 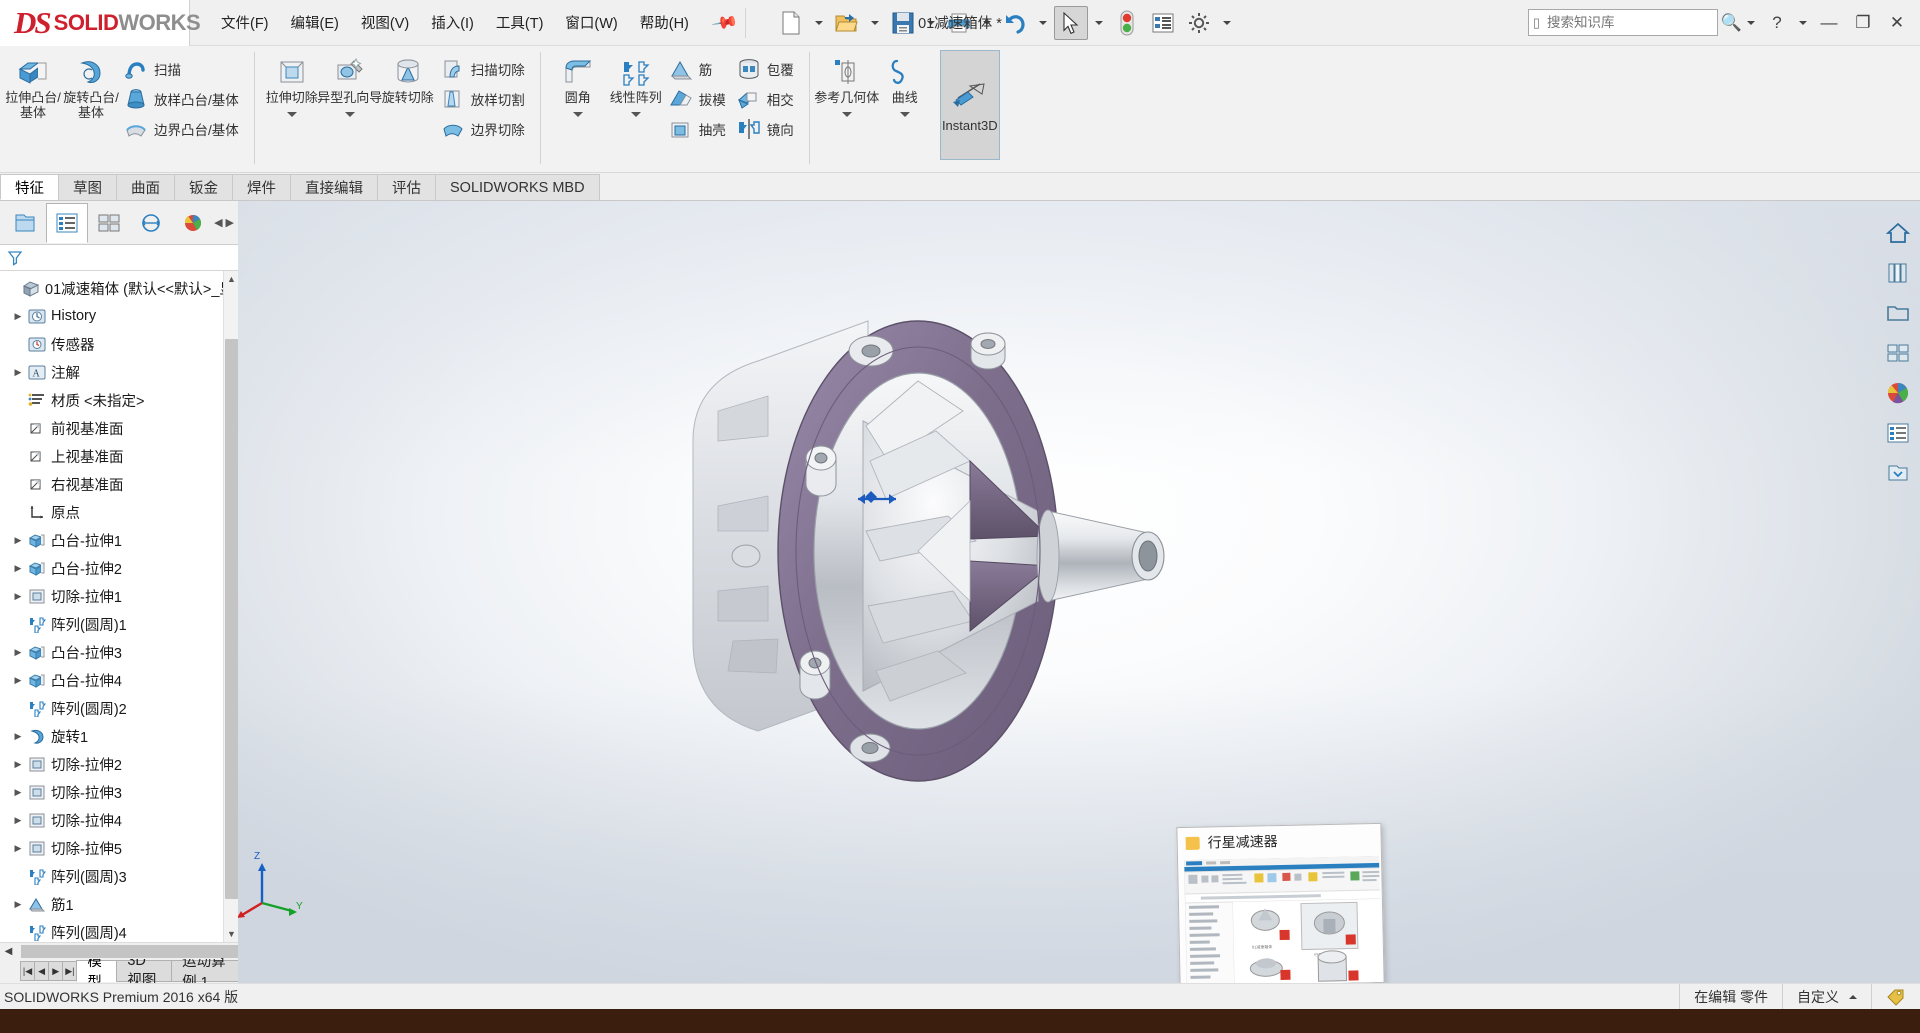 I want to click on help-button: ?, so click(x=1777, y=23).